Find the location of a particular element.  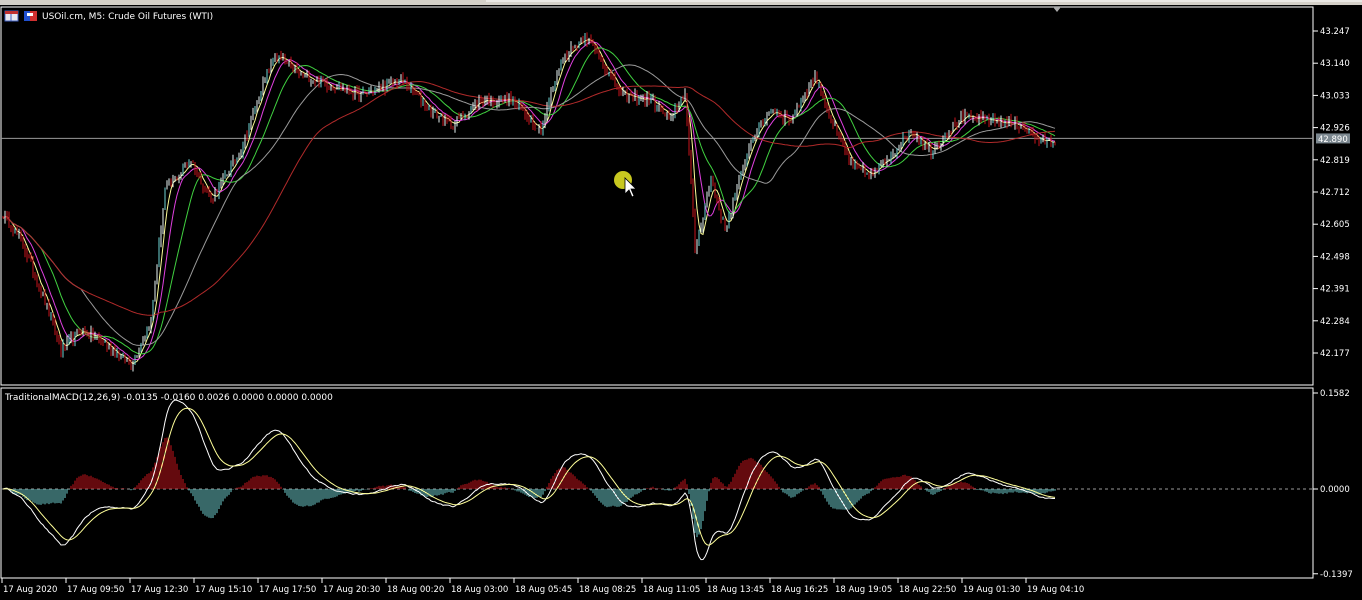

time-tick-label: 17 Aug 15:10 is located at coordinates (223, 590).